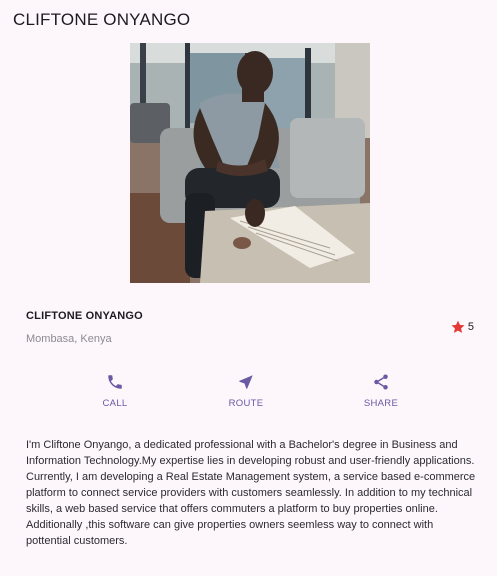 The image size is (497, 576). I want to click on phone-icon, so click(115, 382).